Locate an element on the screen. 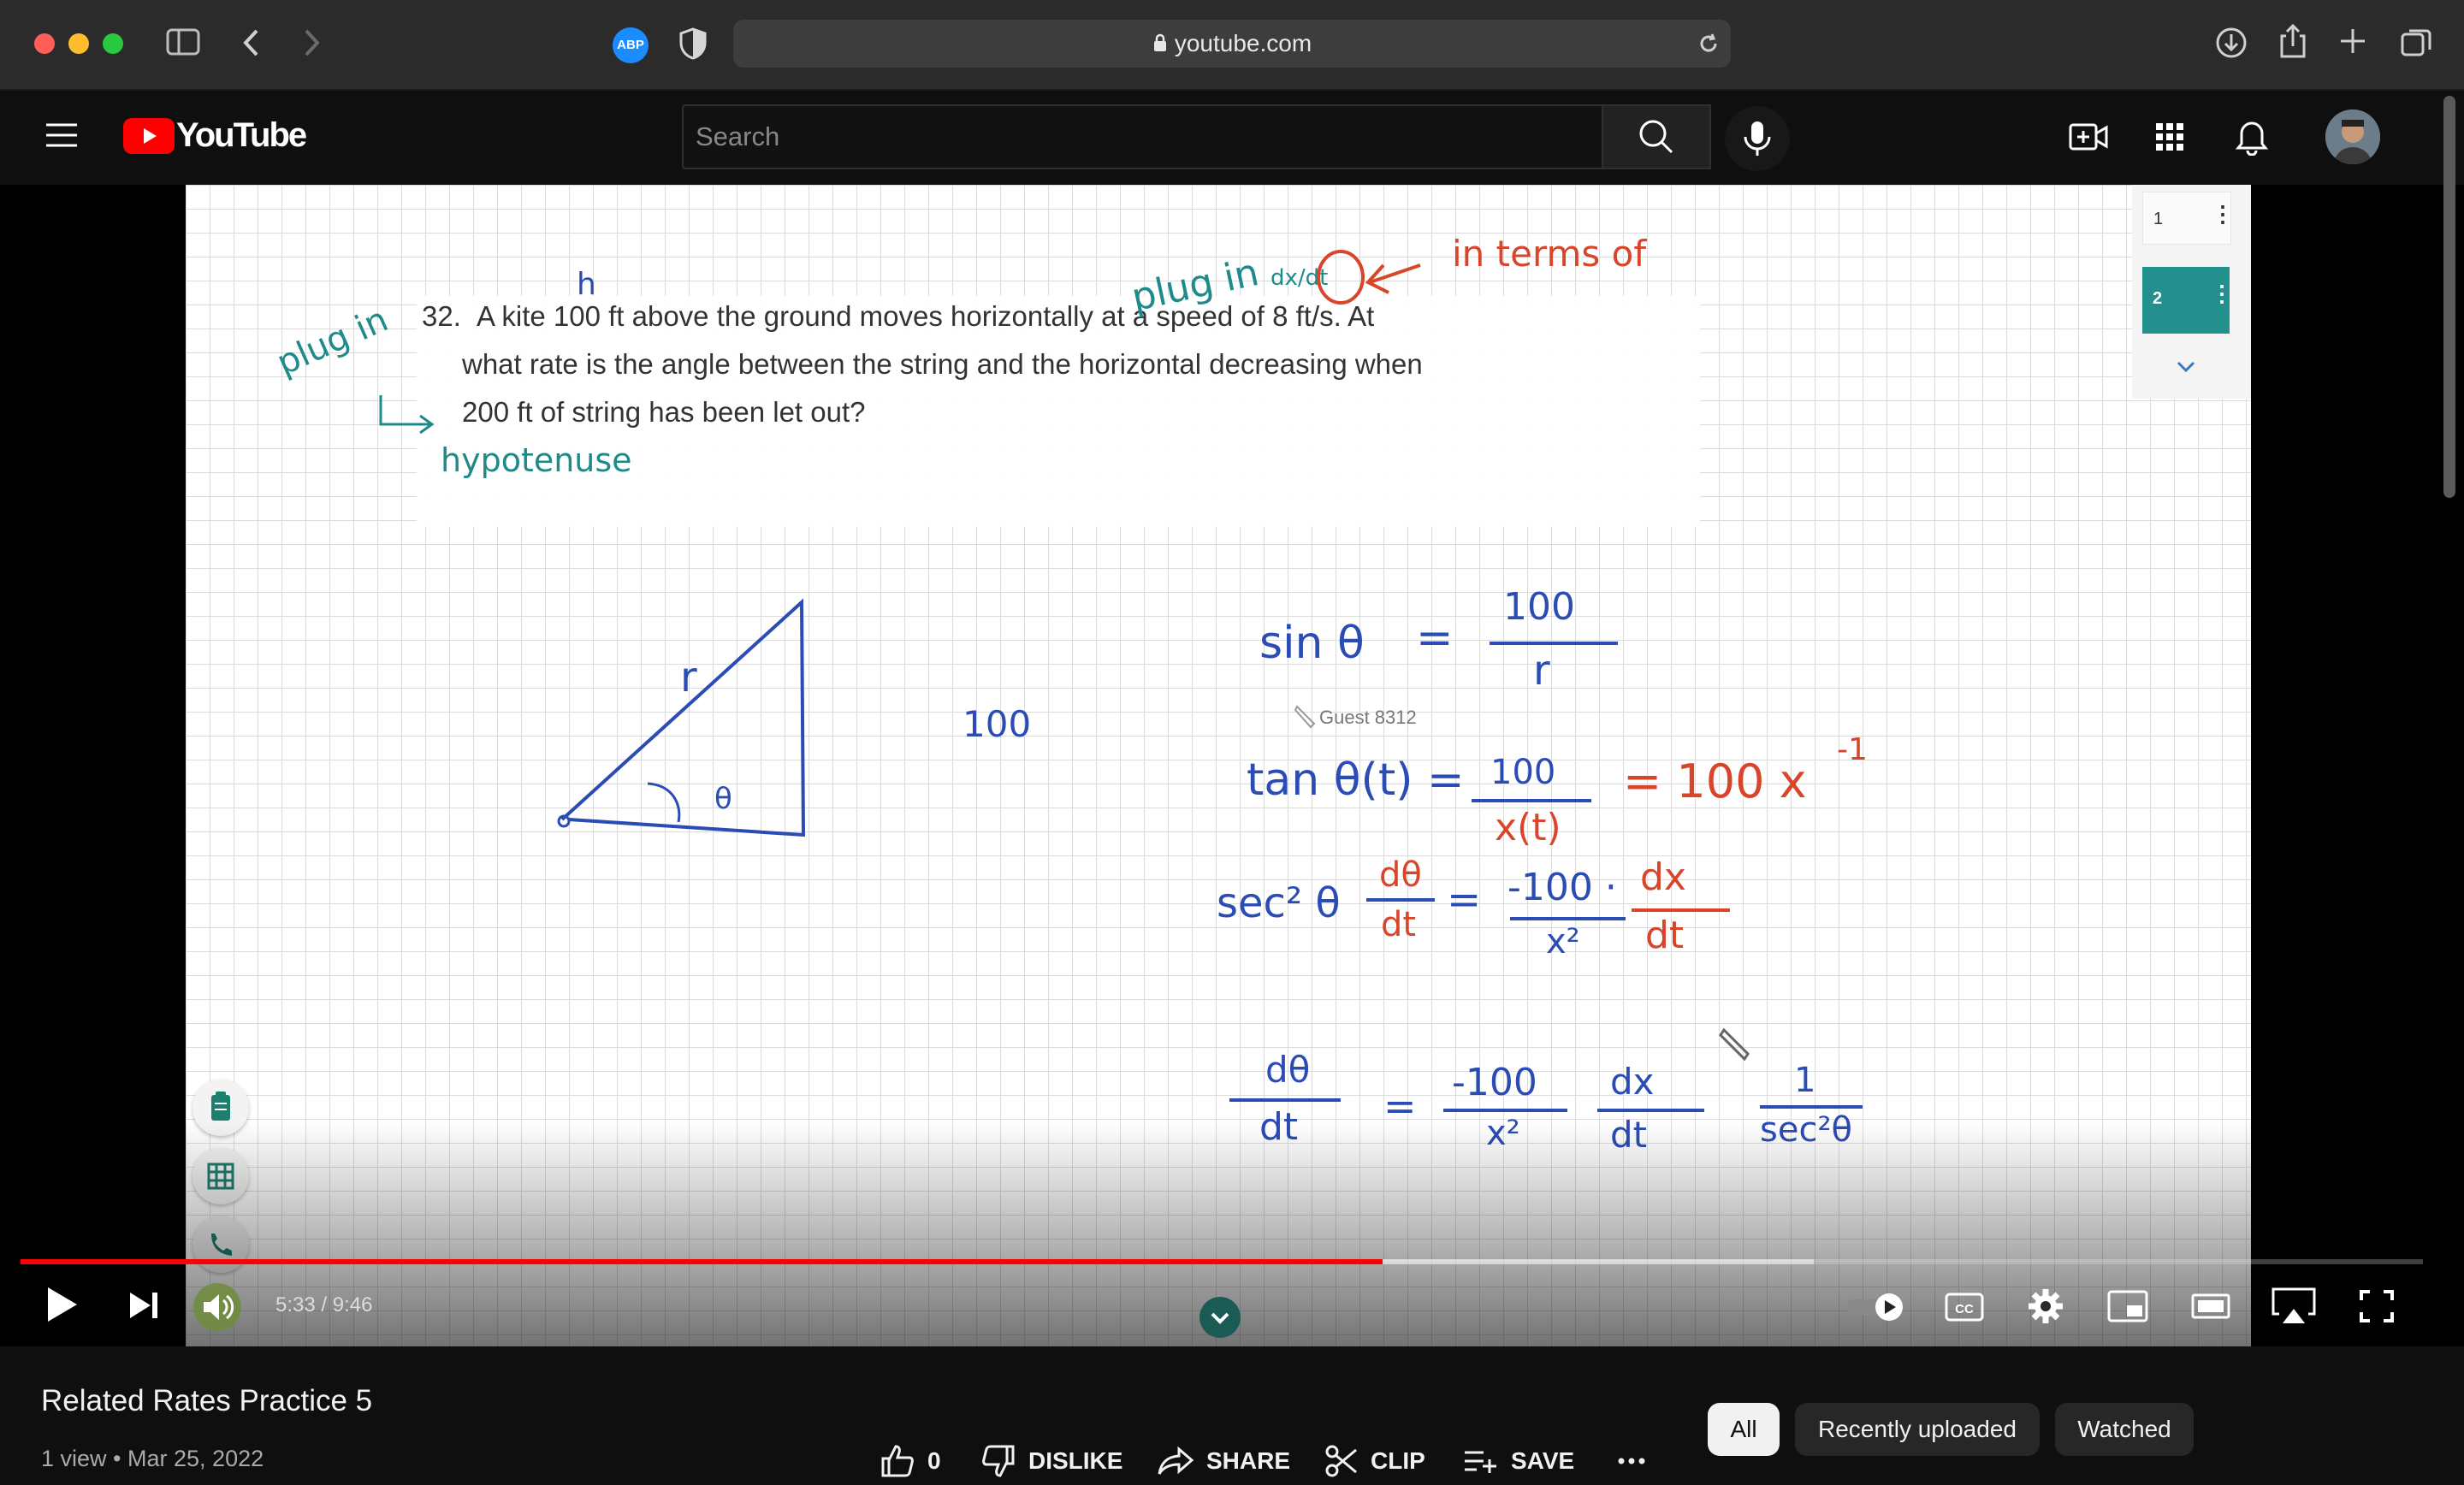 This screenshot has height=1485, width=2464. eq1-denominator: r is located at coordinates (1541, 671).